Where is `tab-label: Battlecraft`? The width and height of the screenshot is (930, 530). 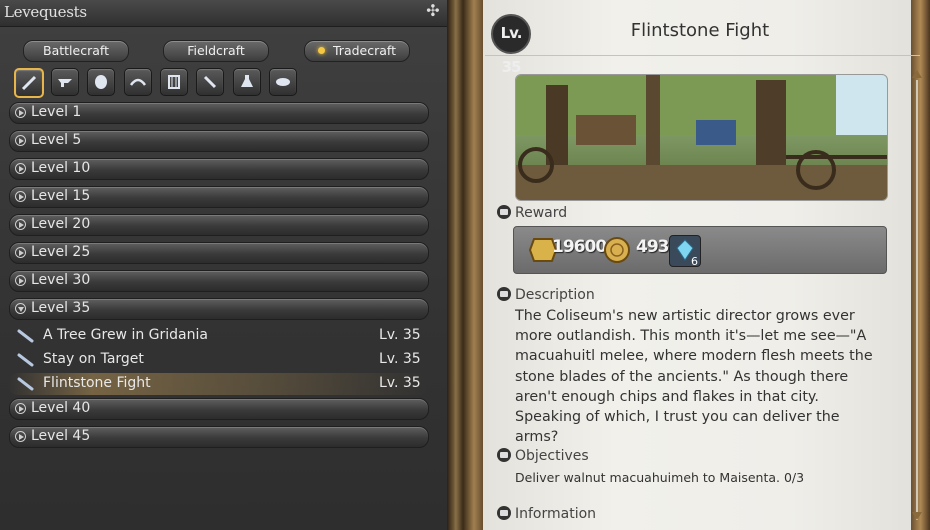 tab-label: Battlecraft is located at coordinates (76, 50).